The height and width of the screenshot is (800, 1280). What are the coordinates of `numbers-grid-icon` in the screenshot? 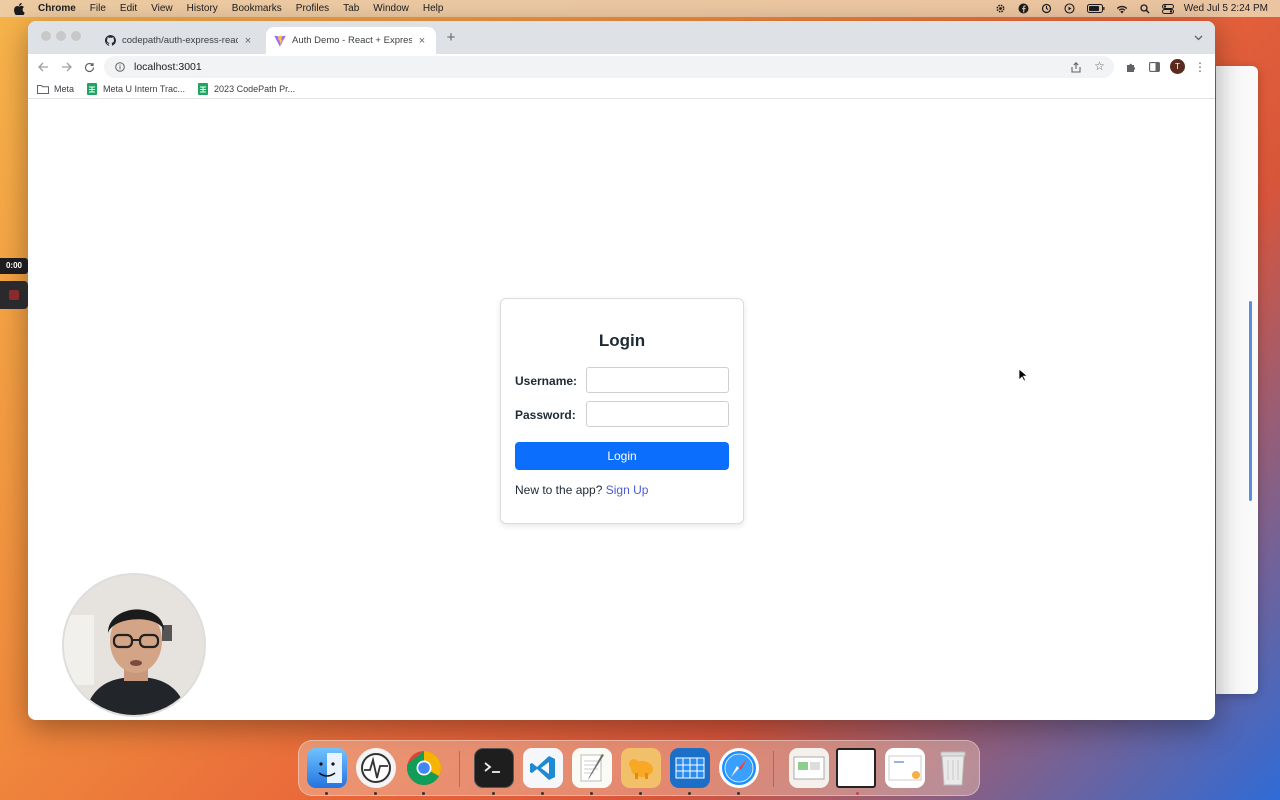 It's located at (690, 768).